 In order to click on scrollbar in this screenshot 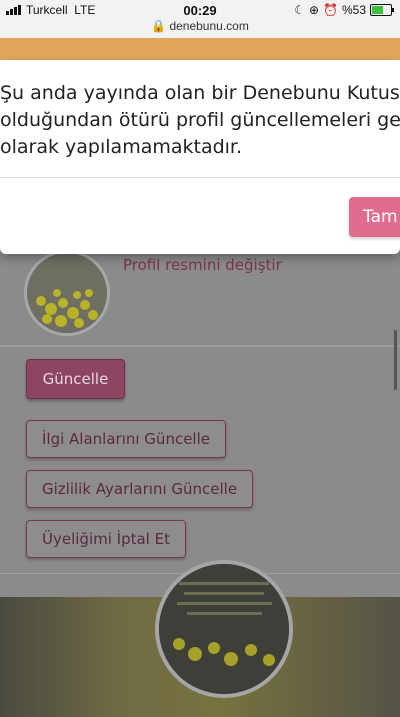, I will do `click(395, 360)`.